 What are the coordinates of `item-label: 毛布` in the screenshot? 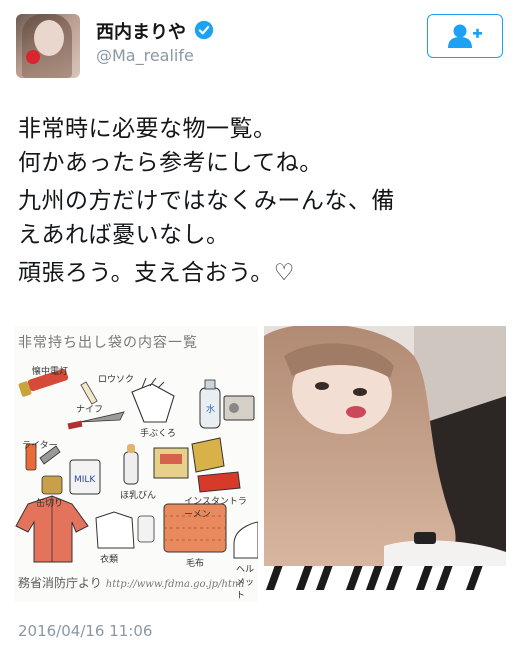 It's located at (195, 564).